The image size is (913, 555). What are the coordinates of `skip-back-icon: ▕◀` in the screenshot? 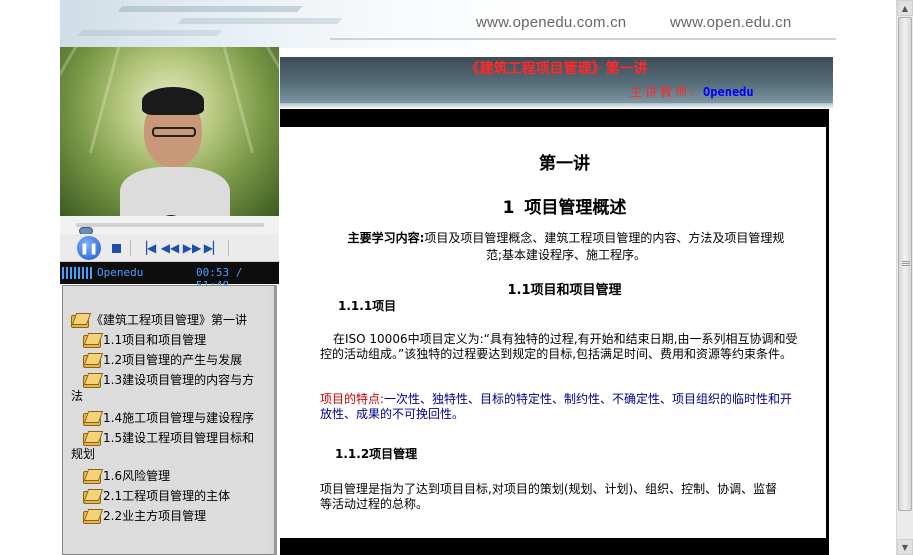 It's located at (147, 248).